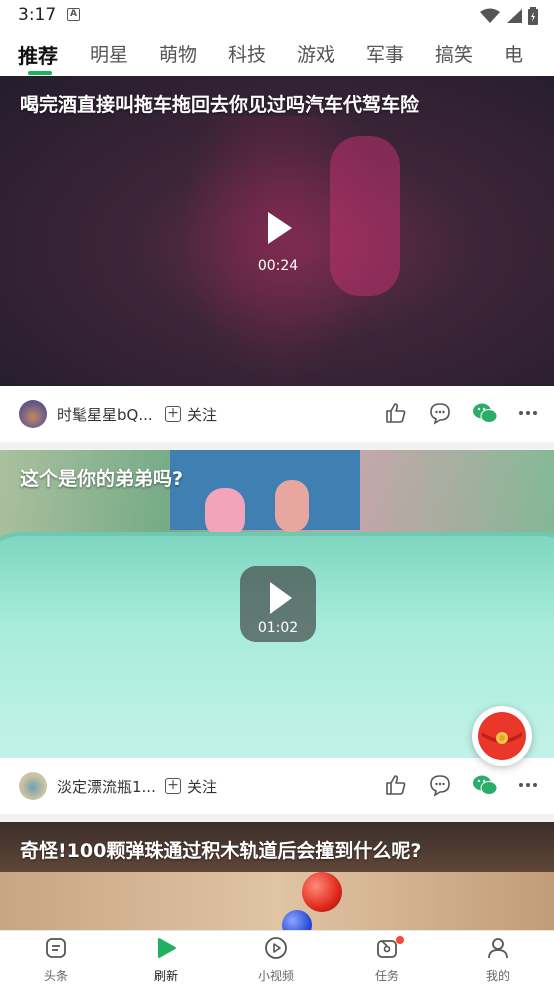 Image resolution: width=554 pixels, height=985 pixels. I want to click on battery-icon, so click(533, 16).